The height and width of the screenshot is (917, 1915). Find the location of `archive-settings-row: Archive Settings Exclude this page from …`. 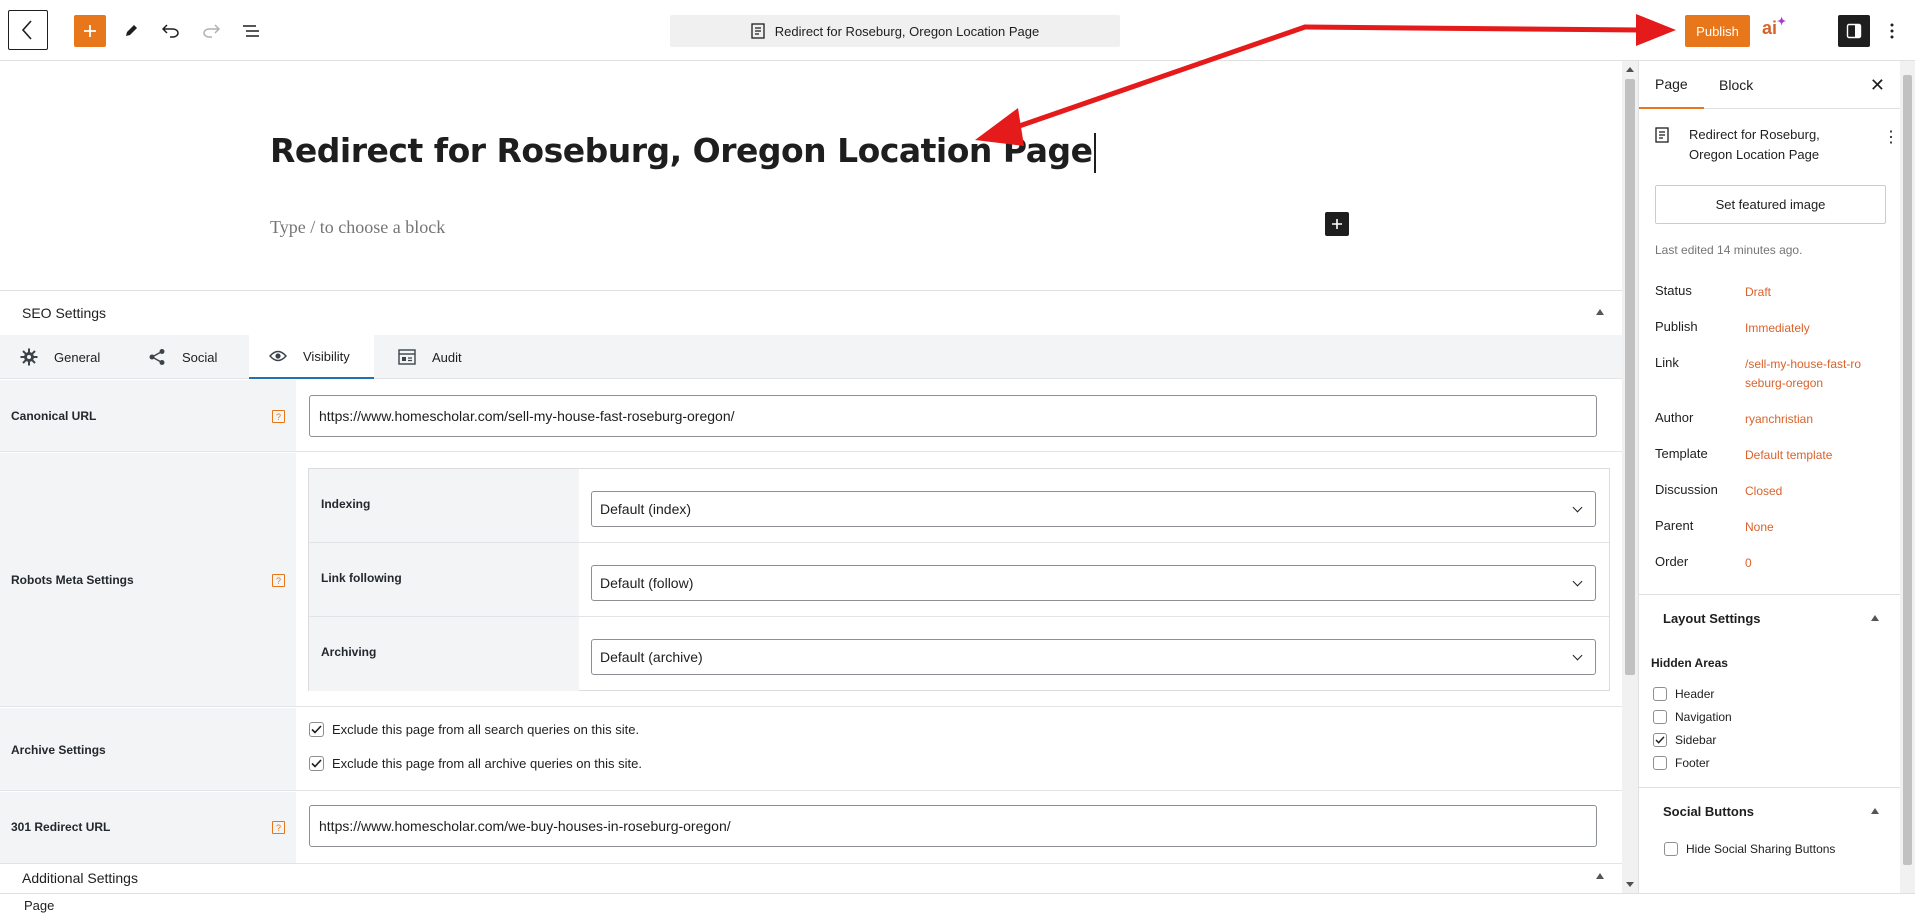

archive-settings-row: Archive Settings Exclude this page from … is located at coordinates (811, 749).